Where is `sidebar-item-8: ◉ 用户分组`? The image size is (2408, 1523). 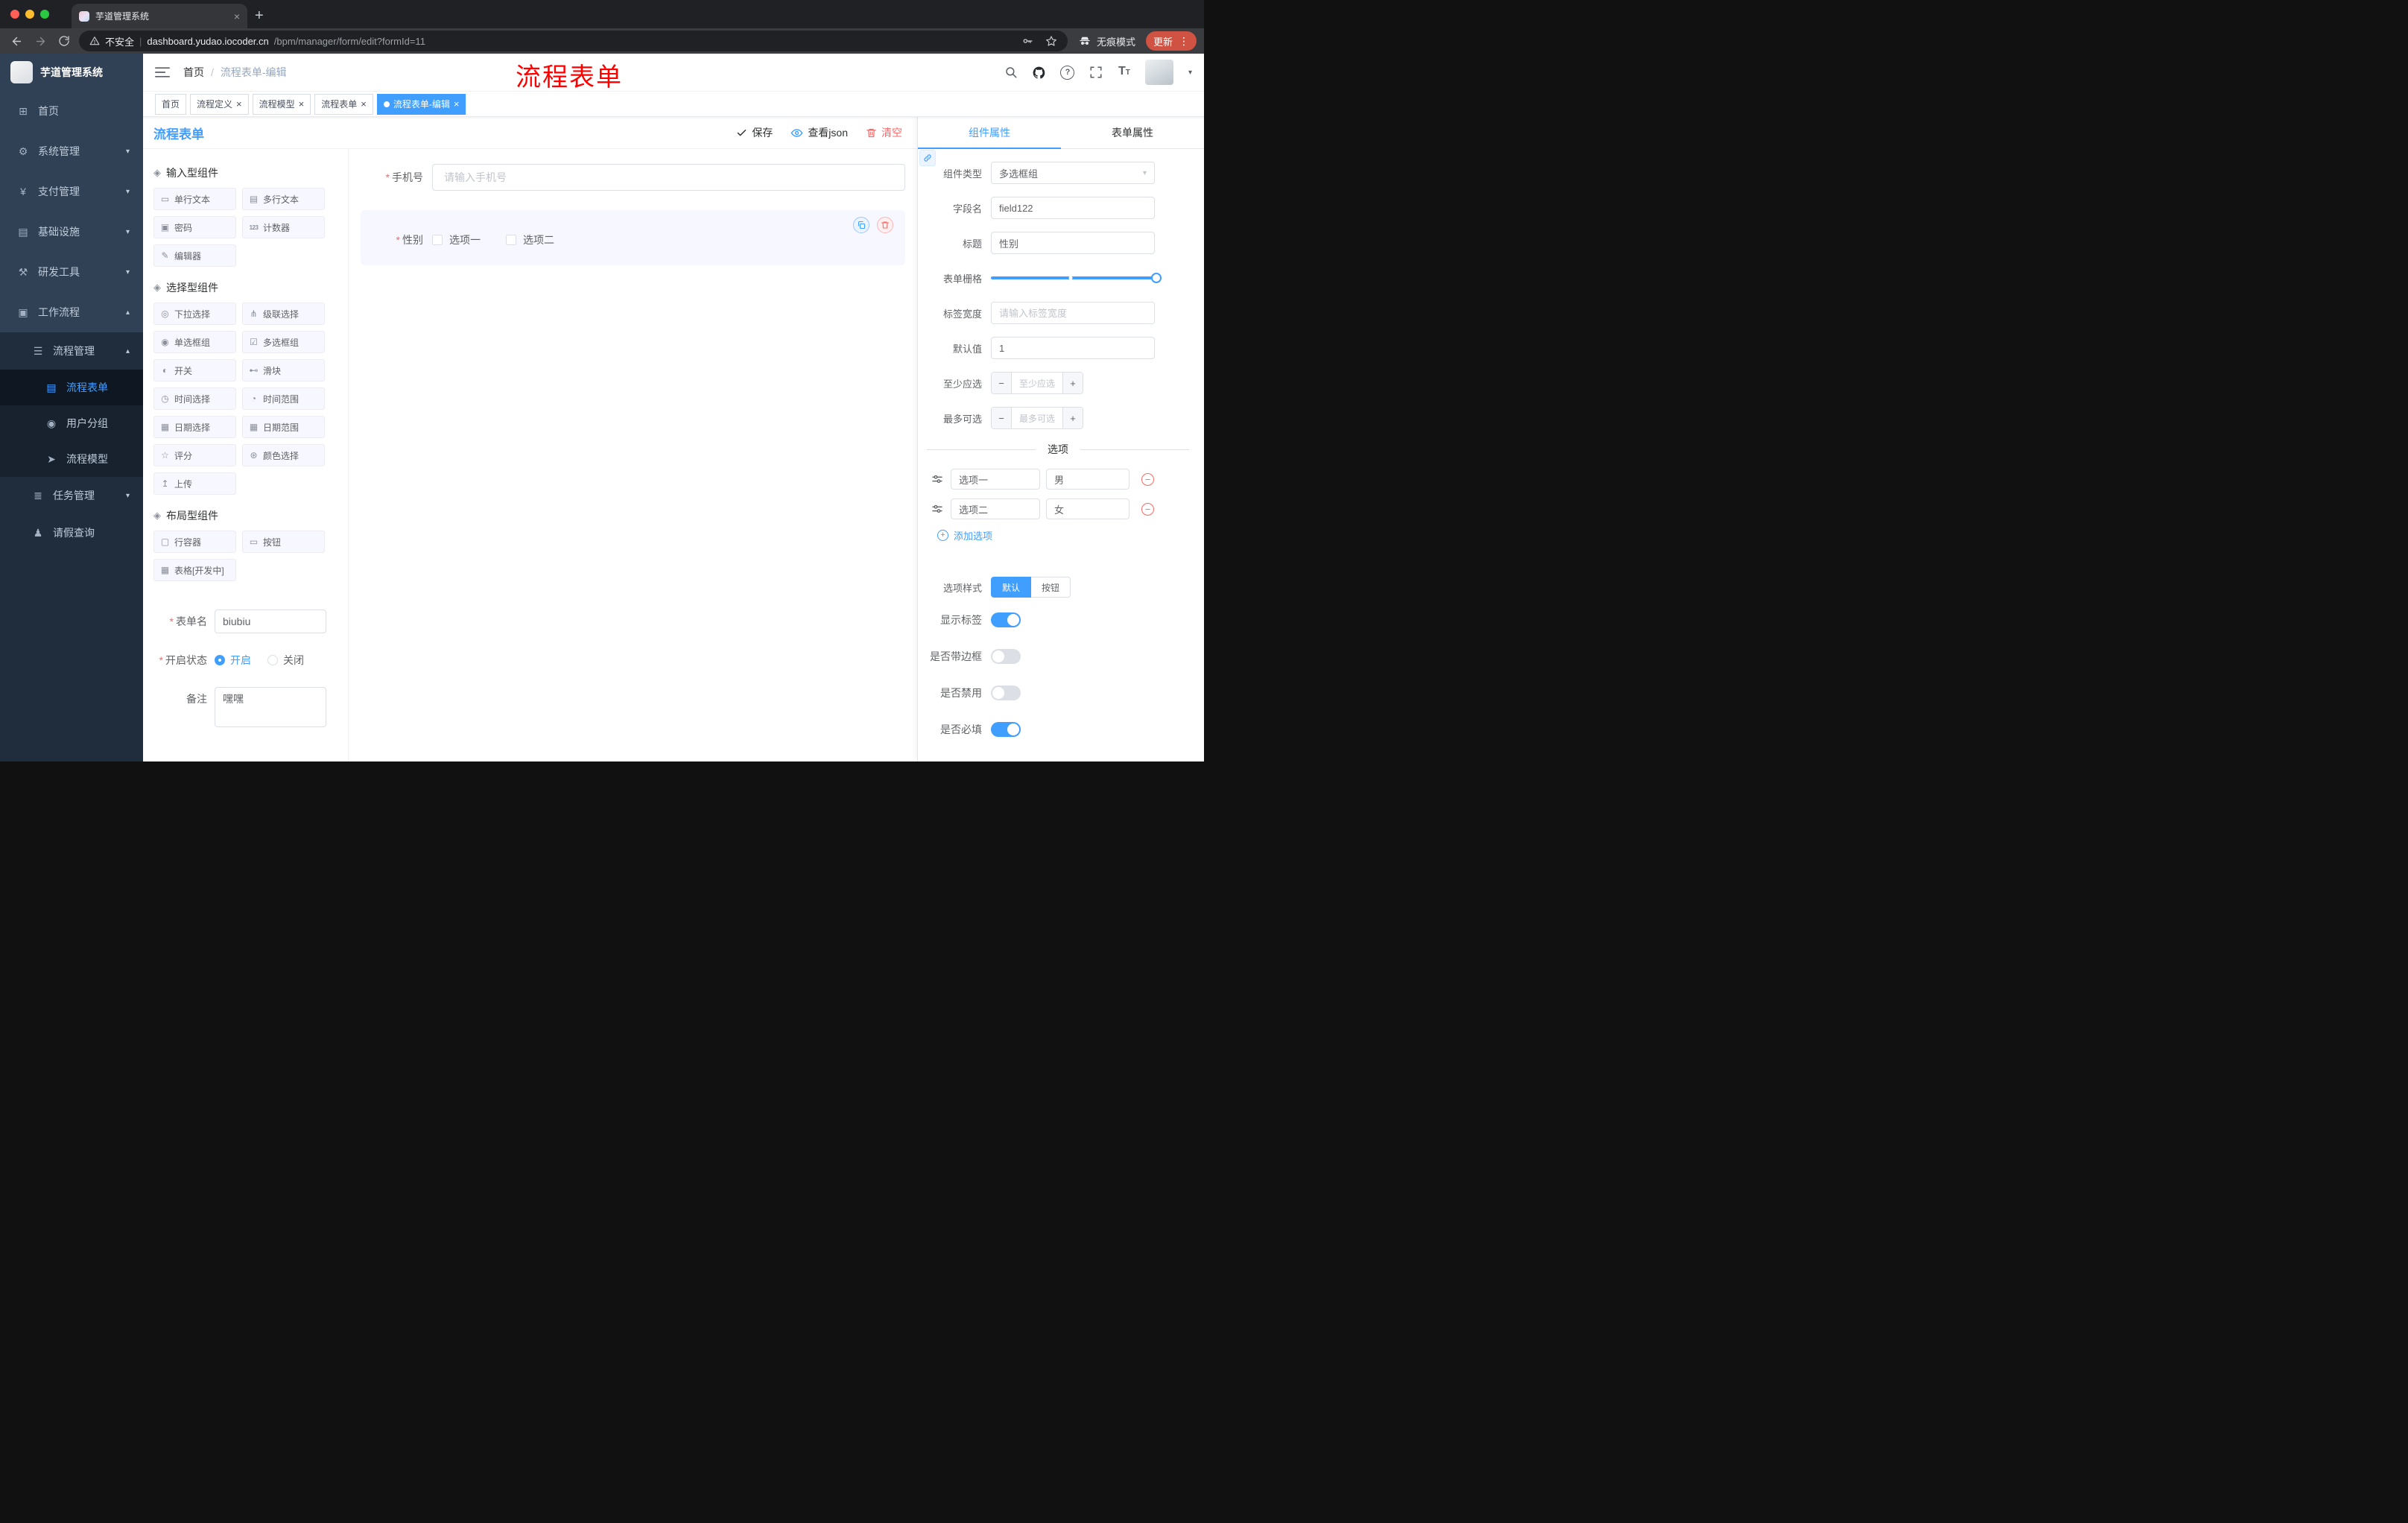
sidebar-item-8: ◉ 用户分组 is located at coordinates (71, 423).